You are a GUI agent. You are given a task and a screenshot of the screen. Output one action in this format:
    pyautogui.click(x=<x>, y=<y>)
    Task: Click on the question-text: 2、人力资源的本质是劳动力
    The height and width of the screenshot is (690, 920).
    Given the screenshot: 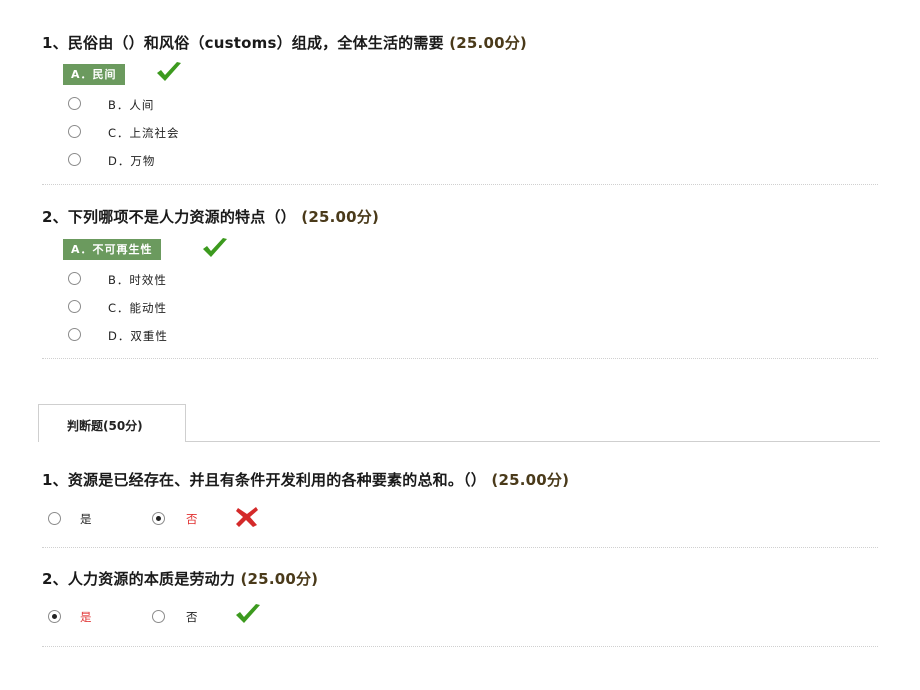 What is the action you would take?
    pyautogui.click(x=139, y=579)
    